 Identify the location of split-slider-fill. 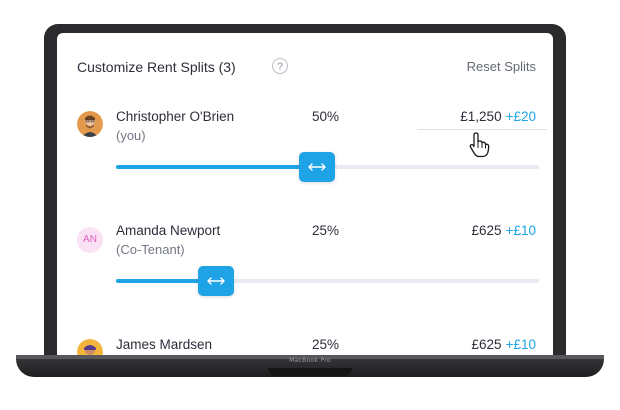
(216, 167).